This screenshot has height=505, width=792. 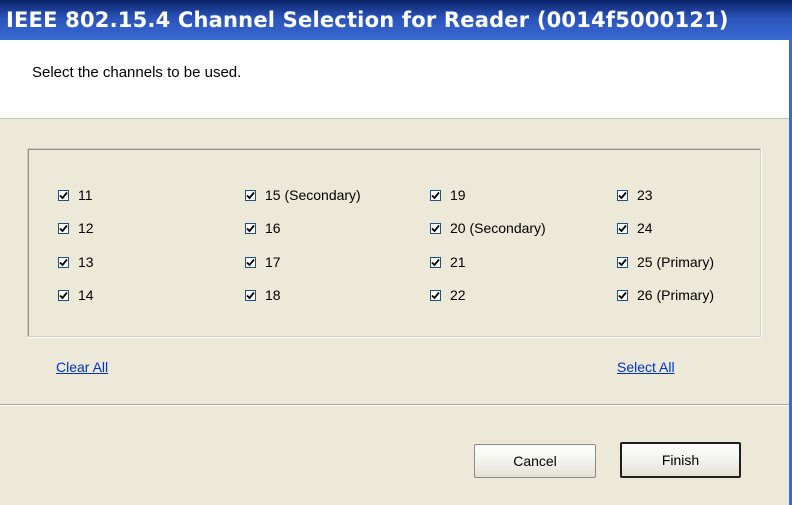 I want to click on clear-all-link: Clear All, so click(x=82, y=367).